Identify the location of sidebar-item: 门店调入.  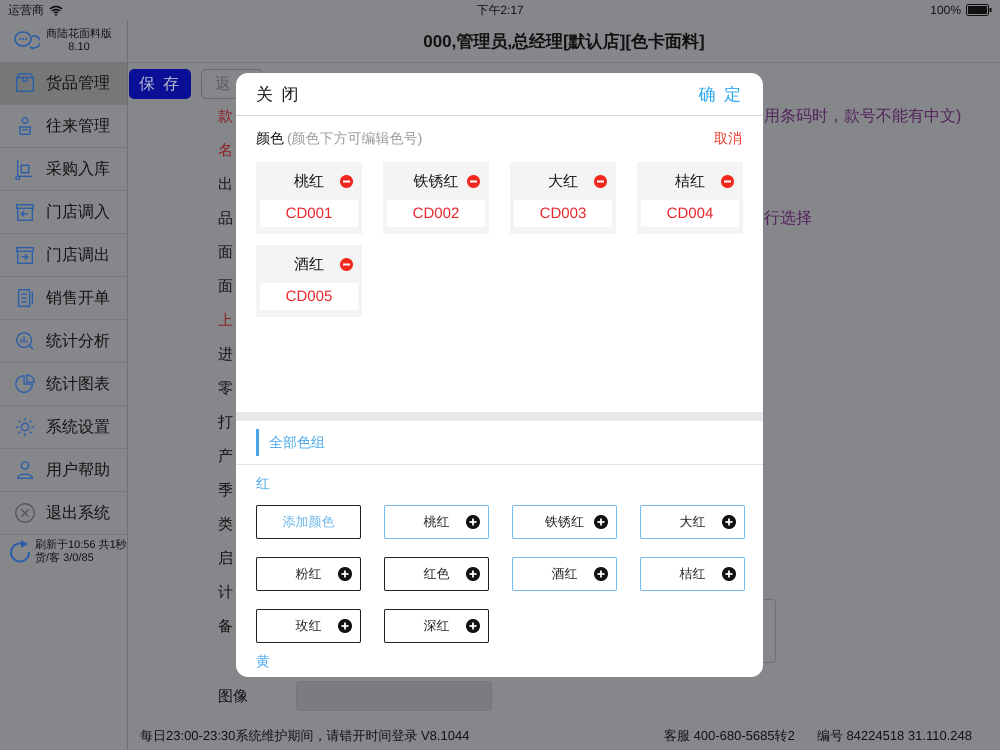
(63, 212).